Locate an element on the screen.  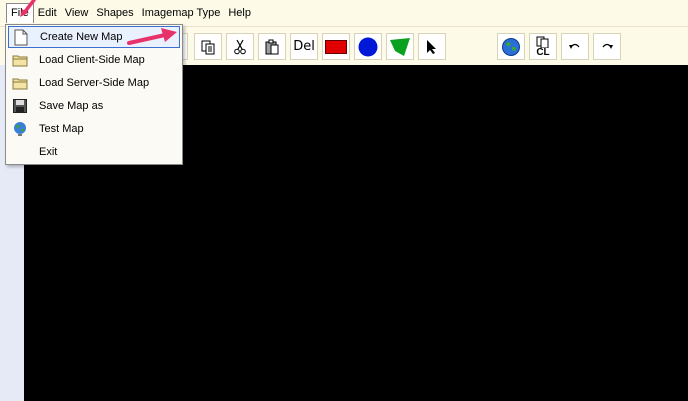
menu-item-load-server-side-map: Load Server-Side Map is located at coordinates (94, 83).